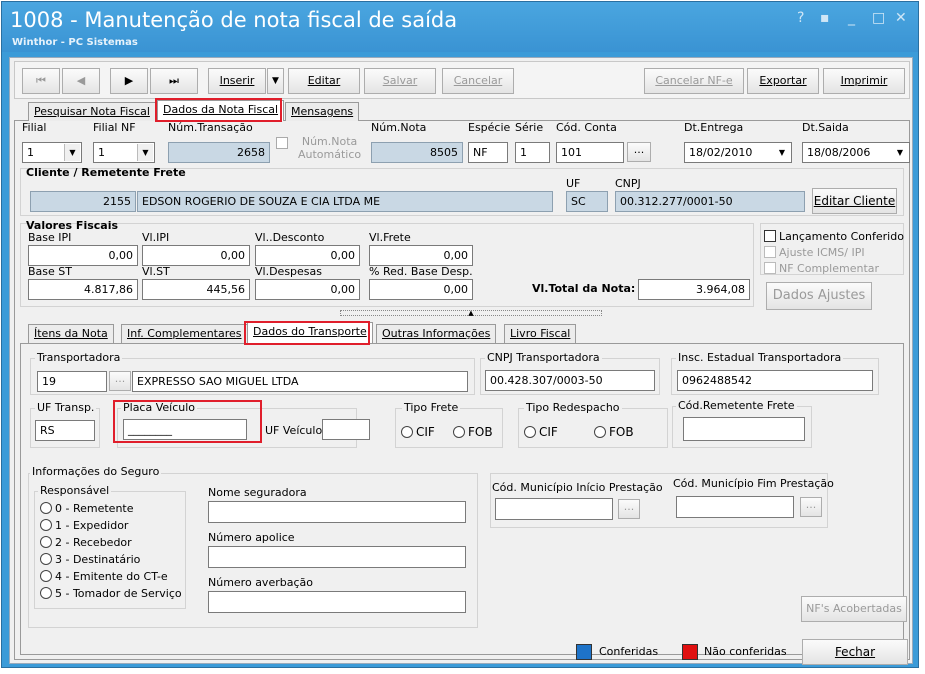  What do you see at coordinates (541, 432) in the screenshot?
I see `tipo-redespacho-cif-radio: CIF` at bounding box center [541, 432].